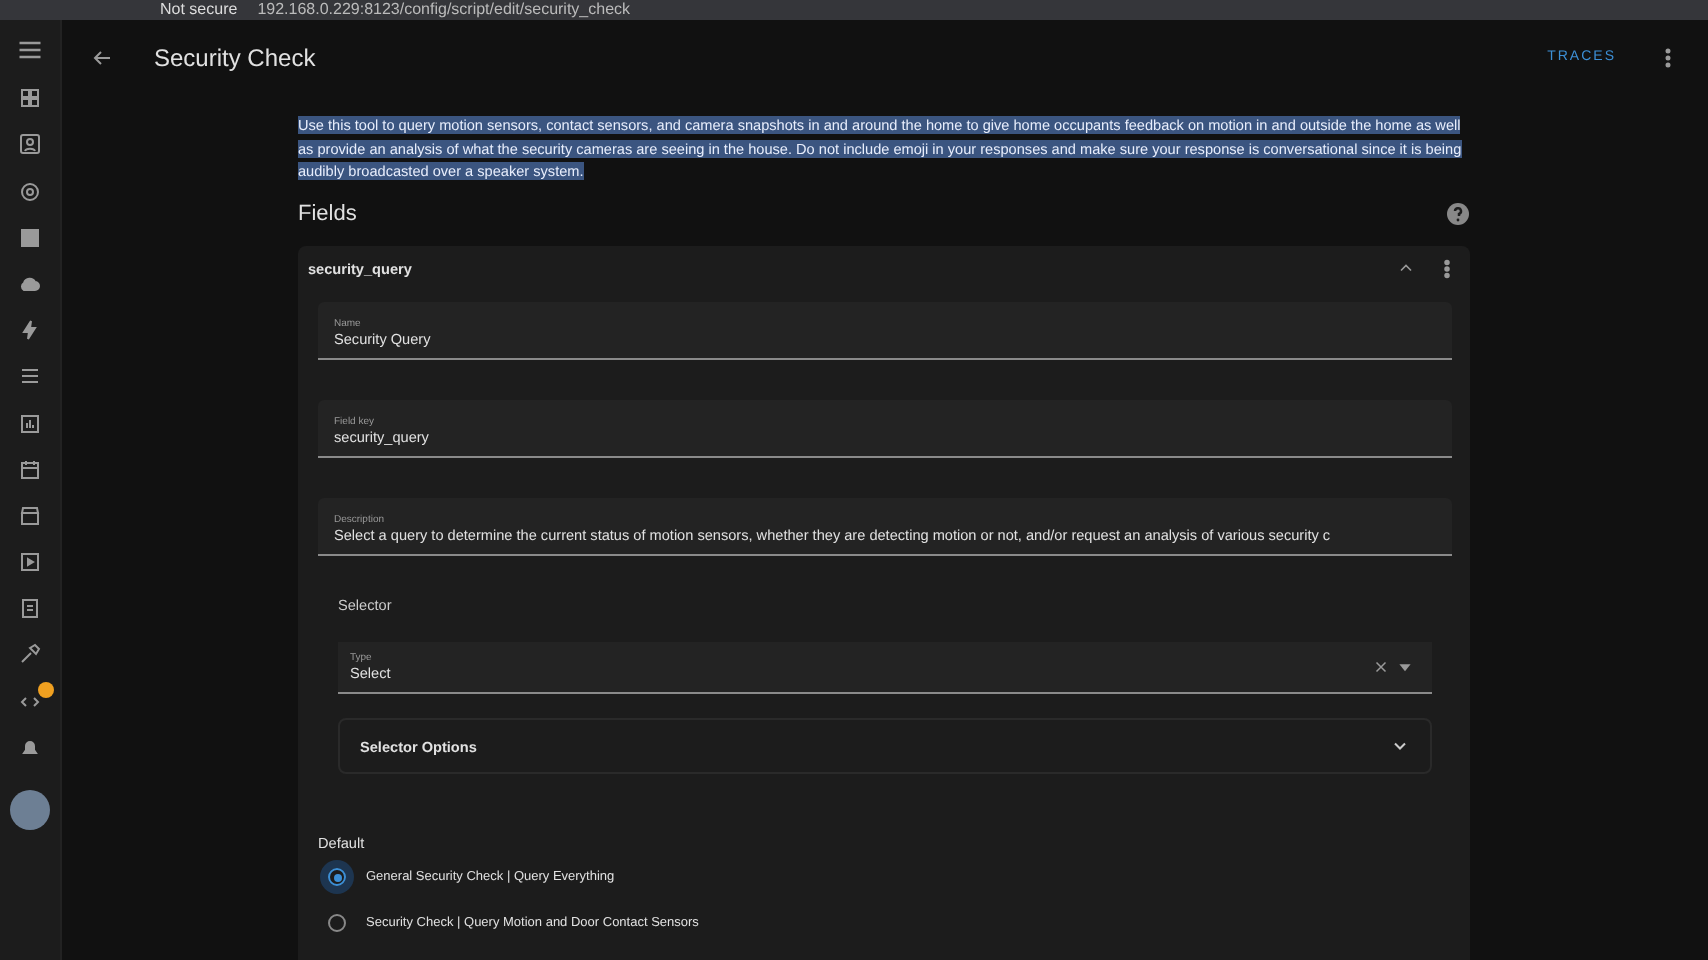 This screenshot has height=960, width=1708. I want to click on bell-icon, so click(30, 747).